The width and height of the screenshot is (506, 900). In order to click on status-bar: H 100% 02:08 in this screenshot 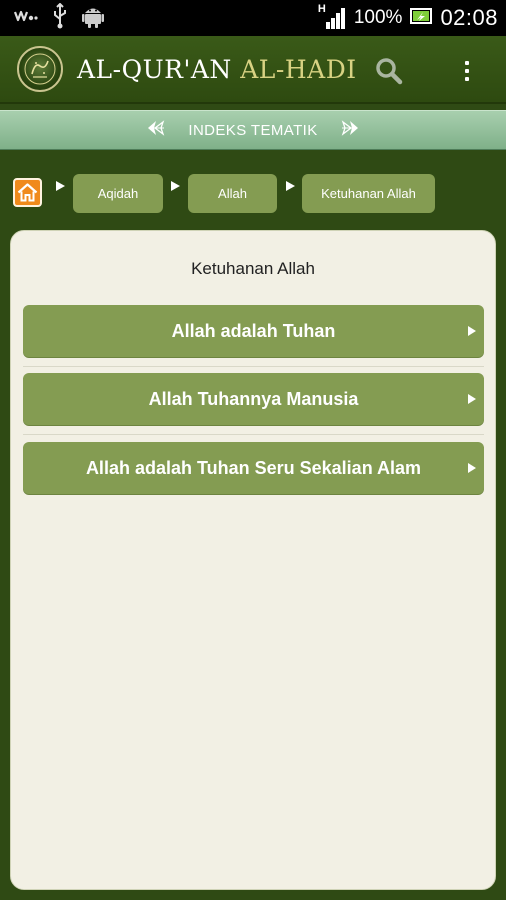, I will do `click(253, 18)`.